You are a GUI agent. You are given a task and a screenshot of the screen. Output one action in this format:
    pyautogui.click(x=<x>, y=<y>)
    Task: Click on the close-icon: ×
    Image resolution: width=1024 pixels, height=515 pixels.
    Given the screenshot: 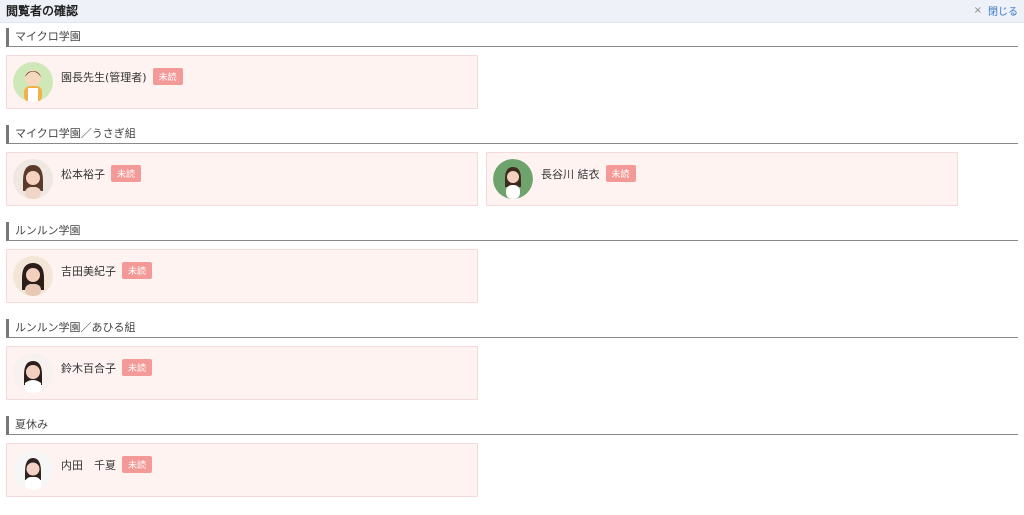 What is the action you would take?
    pyautogui.click(x=977, y=10)
    